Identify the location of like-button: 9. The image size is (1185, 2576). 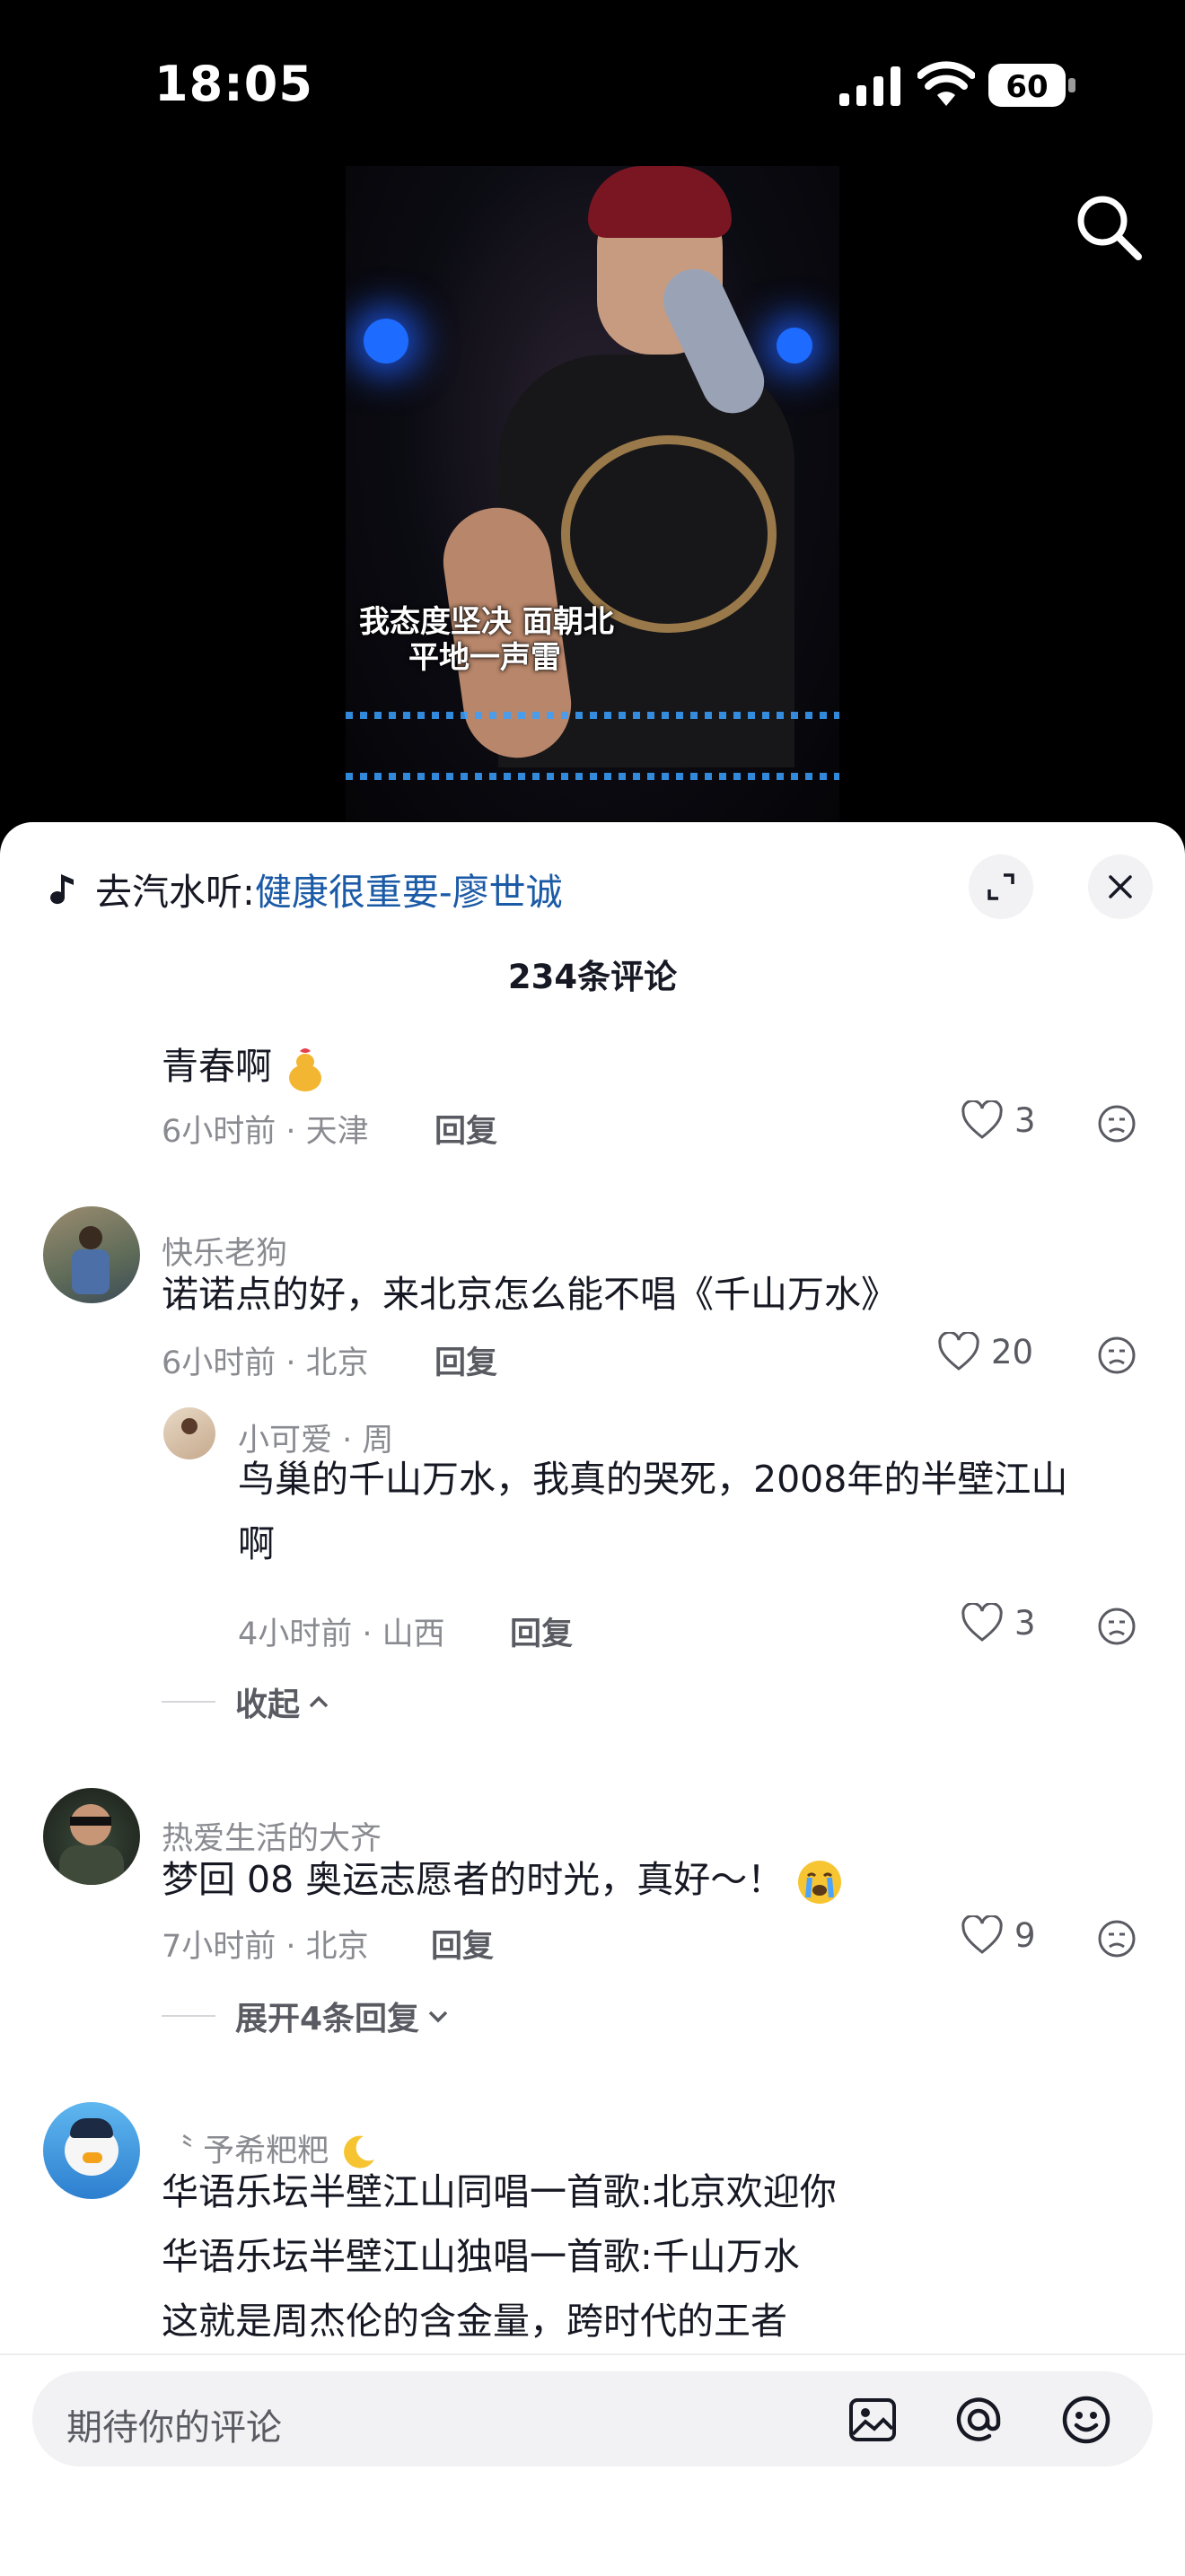
(998, 1935).